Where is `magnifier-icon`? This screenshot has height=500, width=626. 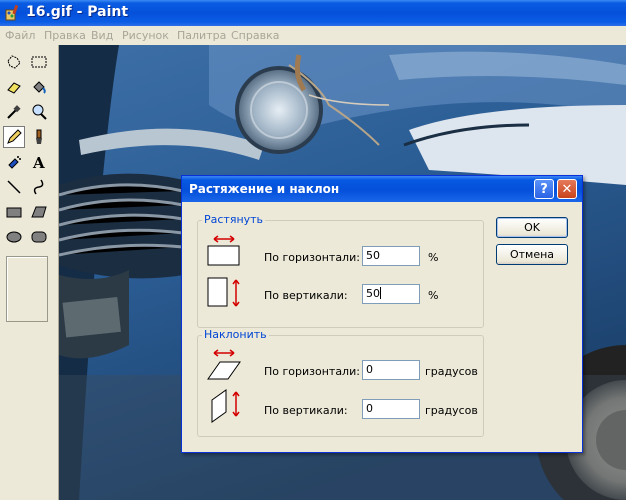
magnifier-icon is located at coordinates (39, 112).